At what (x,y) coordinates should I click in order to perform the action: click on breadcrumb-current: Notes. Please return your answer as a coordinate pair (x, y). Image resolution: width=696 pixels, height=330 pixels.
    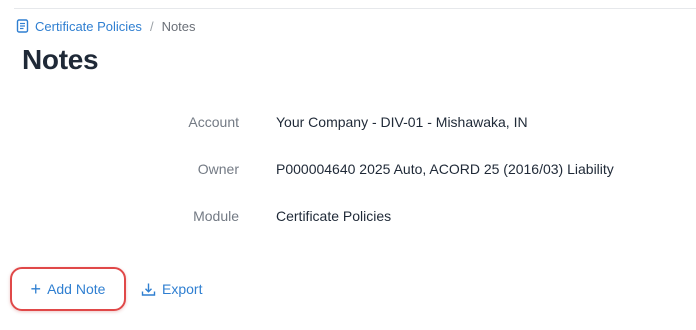
    Looking at the image, I should click on (178, 26).